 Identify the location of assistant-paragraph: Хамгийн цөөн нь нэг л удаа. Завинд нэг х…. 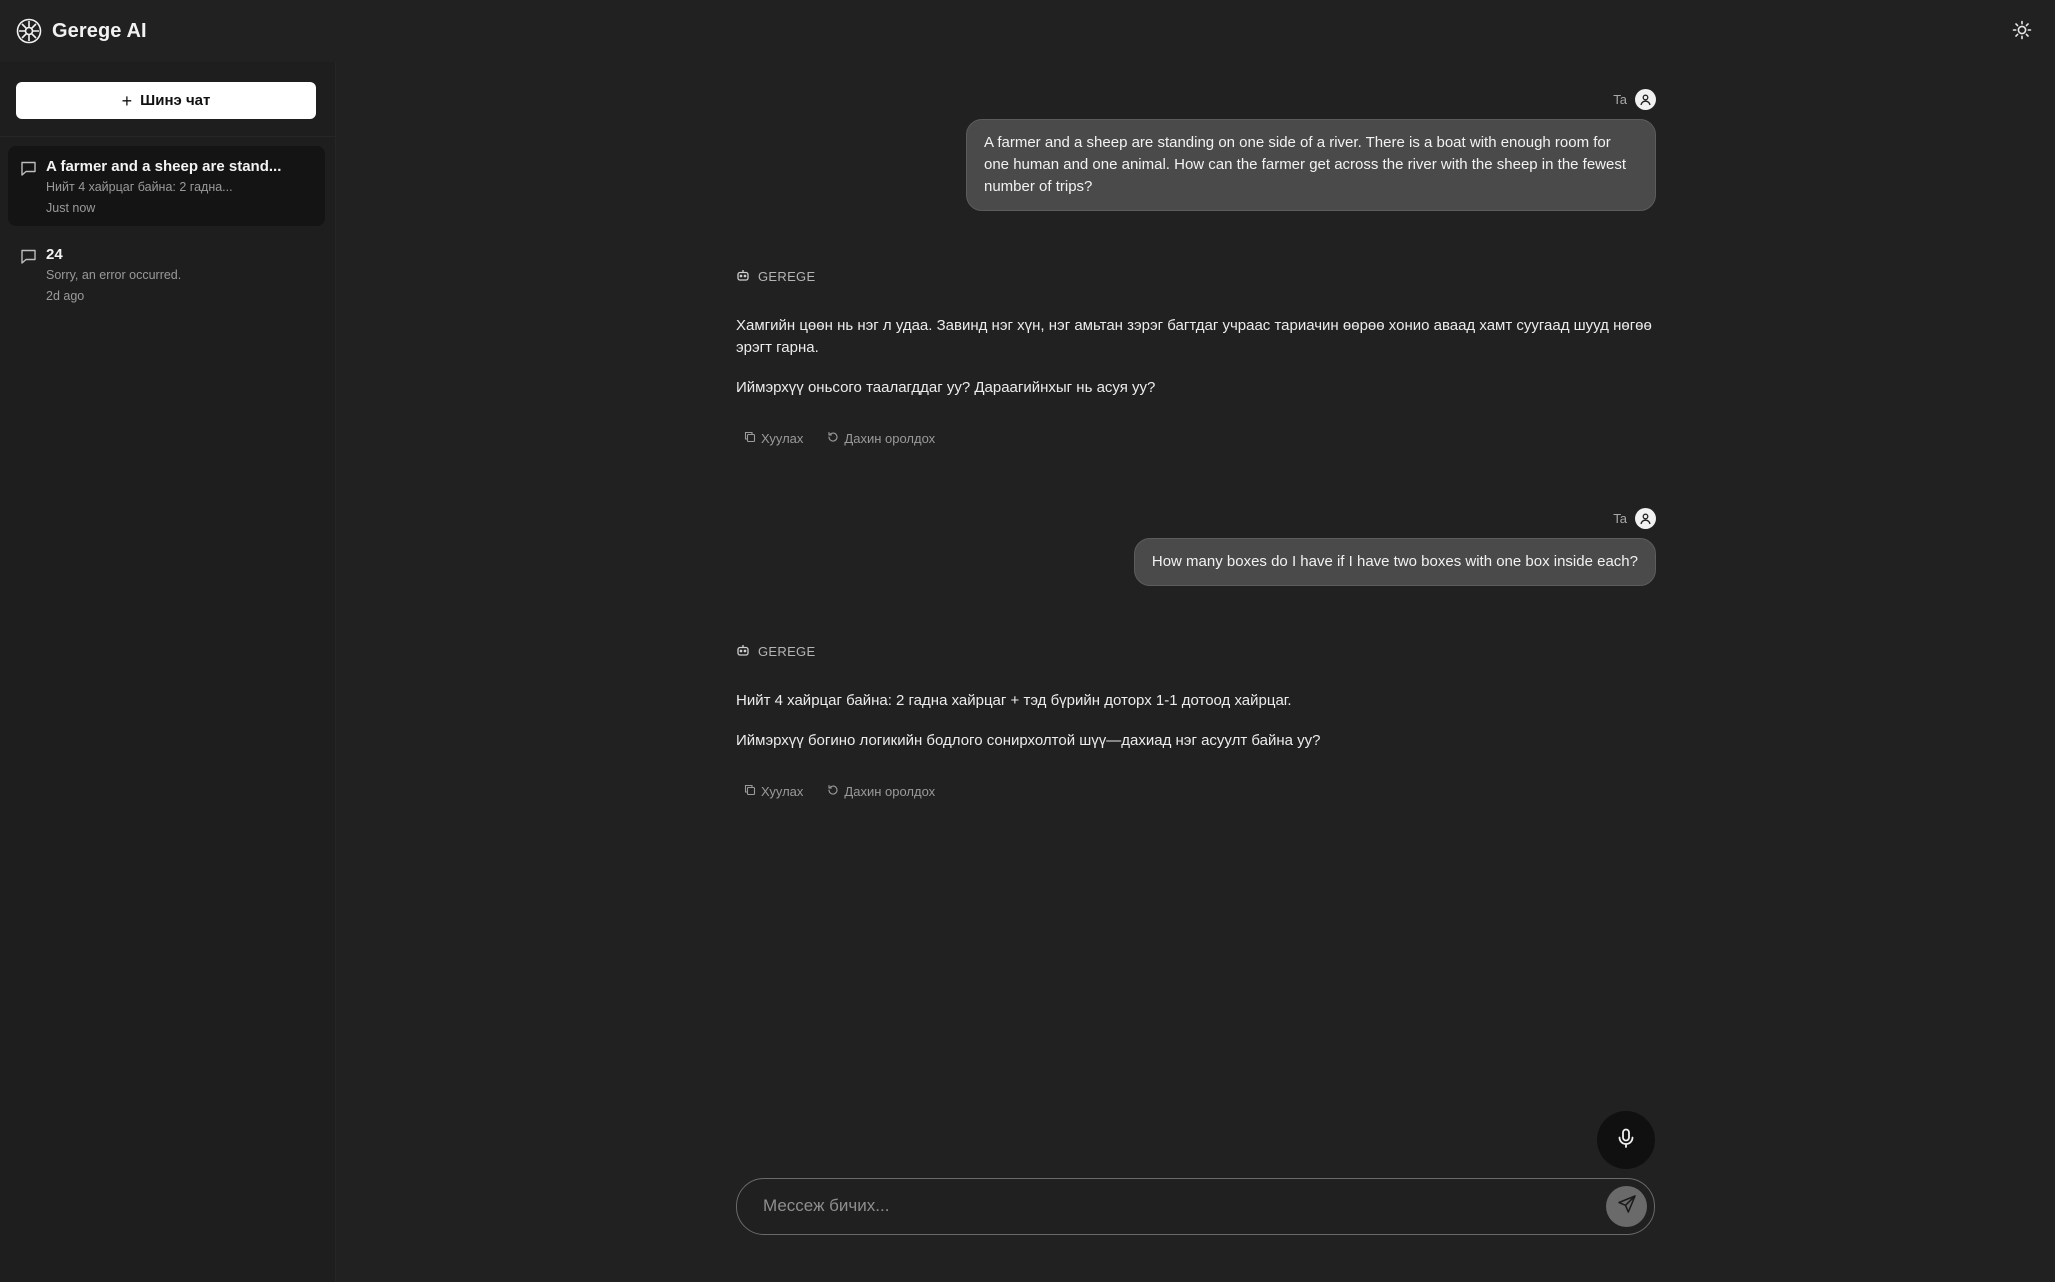
(1194, 336).